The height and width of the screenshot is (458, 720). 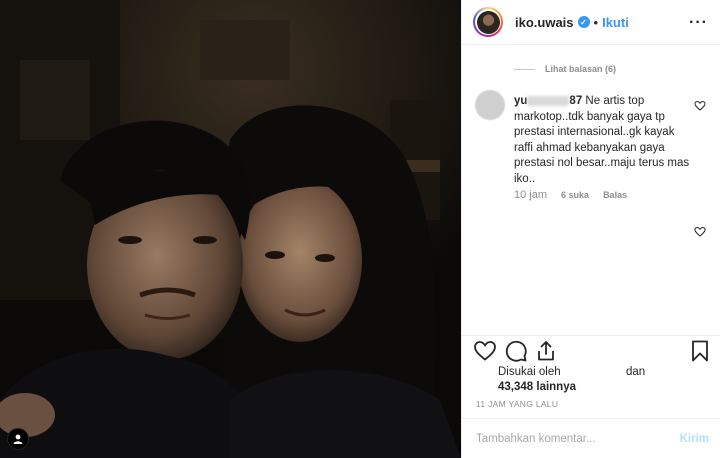 What do you see at coordinates (591, 350) in the screenshot?
I see `actions-bar` at bounding box center [591, 350].